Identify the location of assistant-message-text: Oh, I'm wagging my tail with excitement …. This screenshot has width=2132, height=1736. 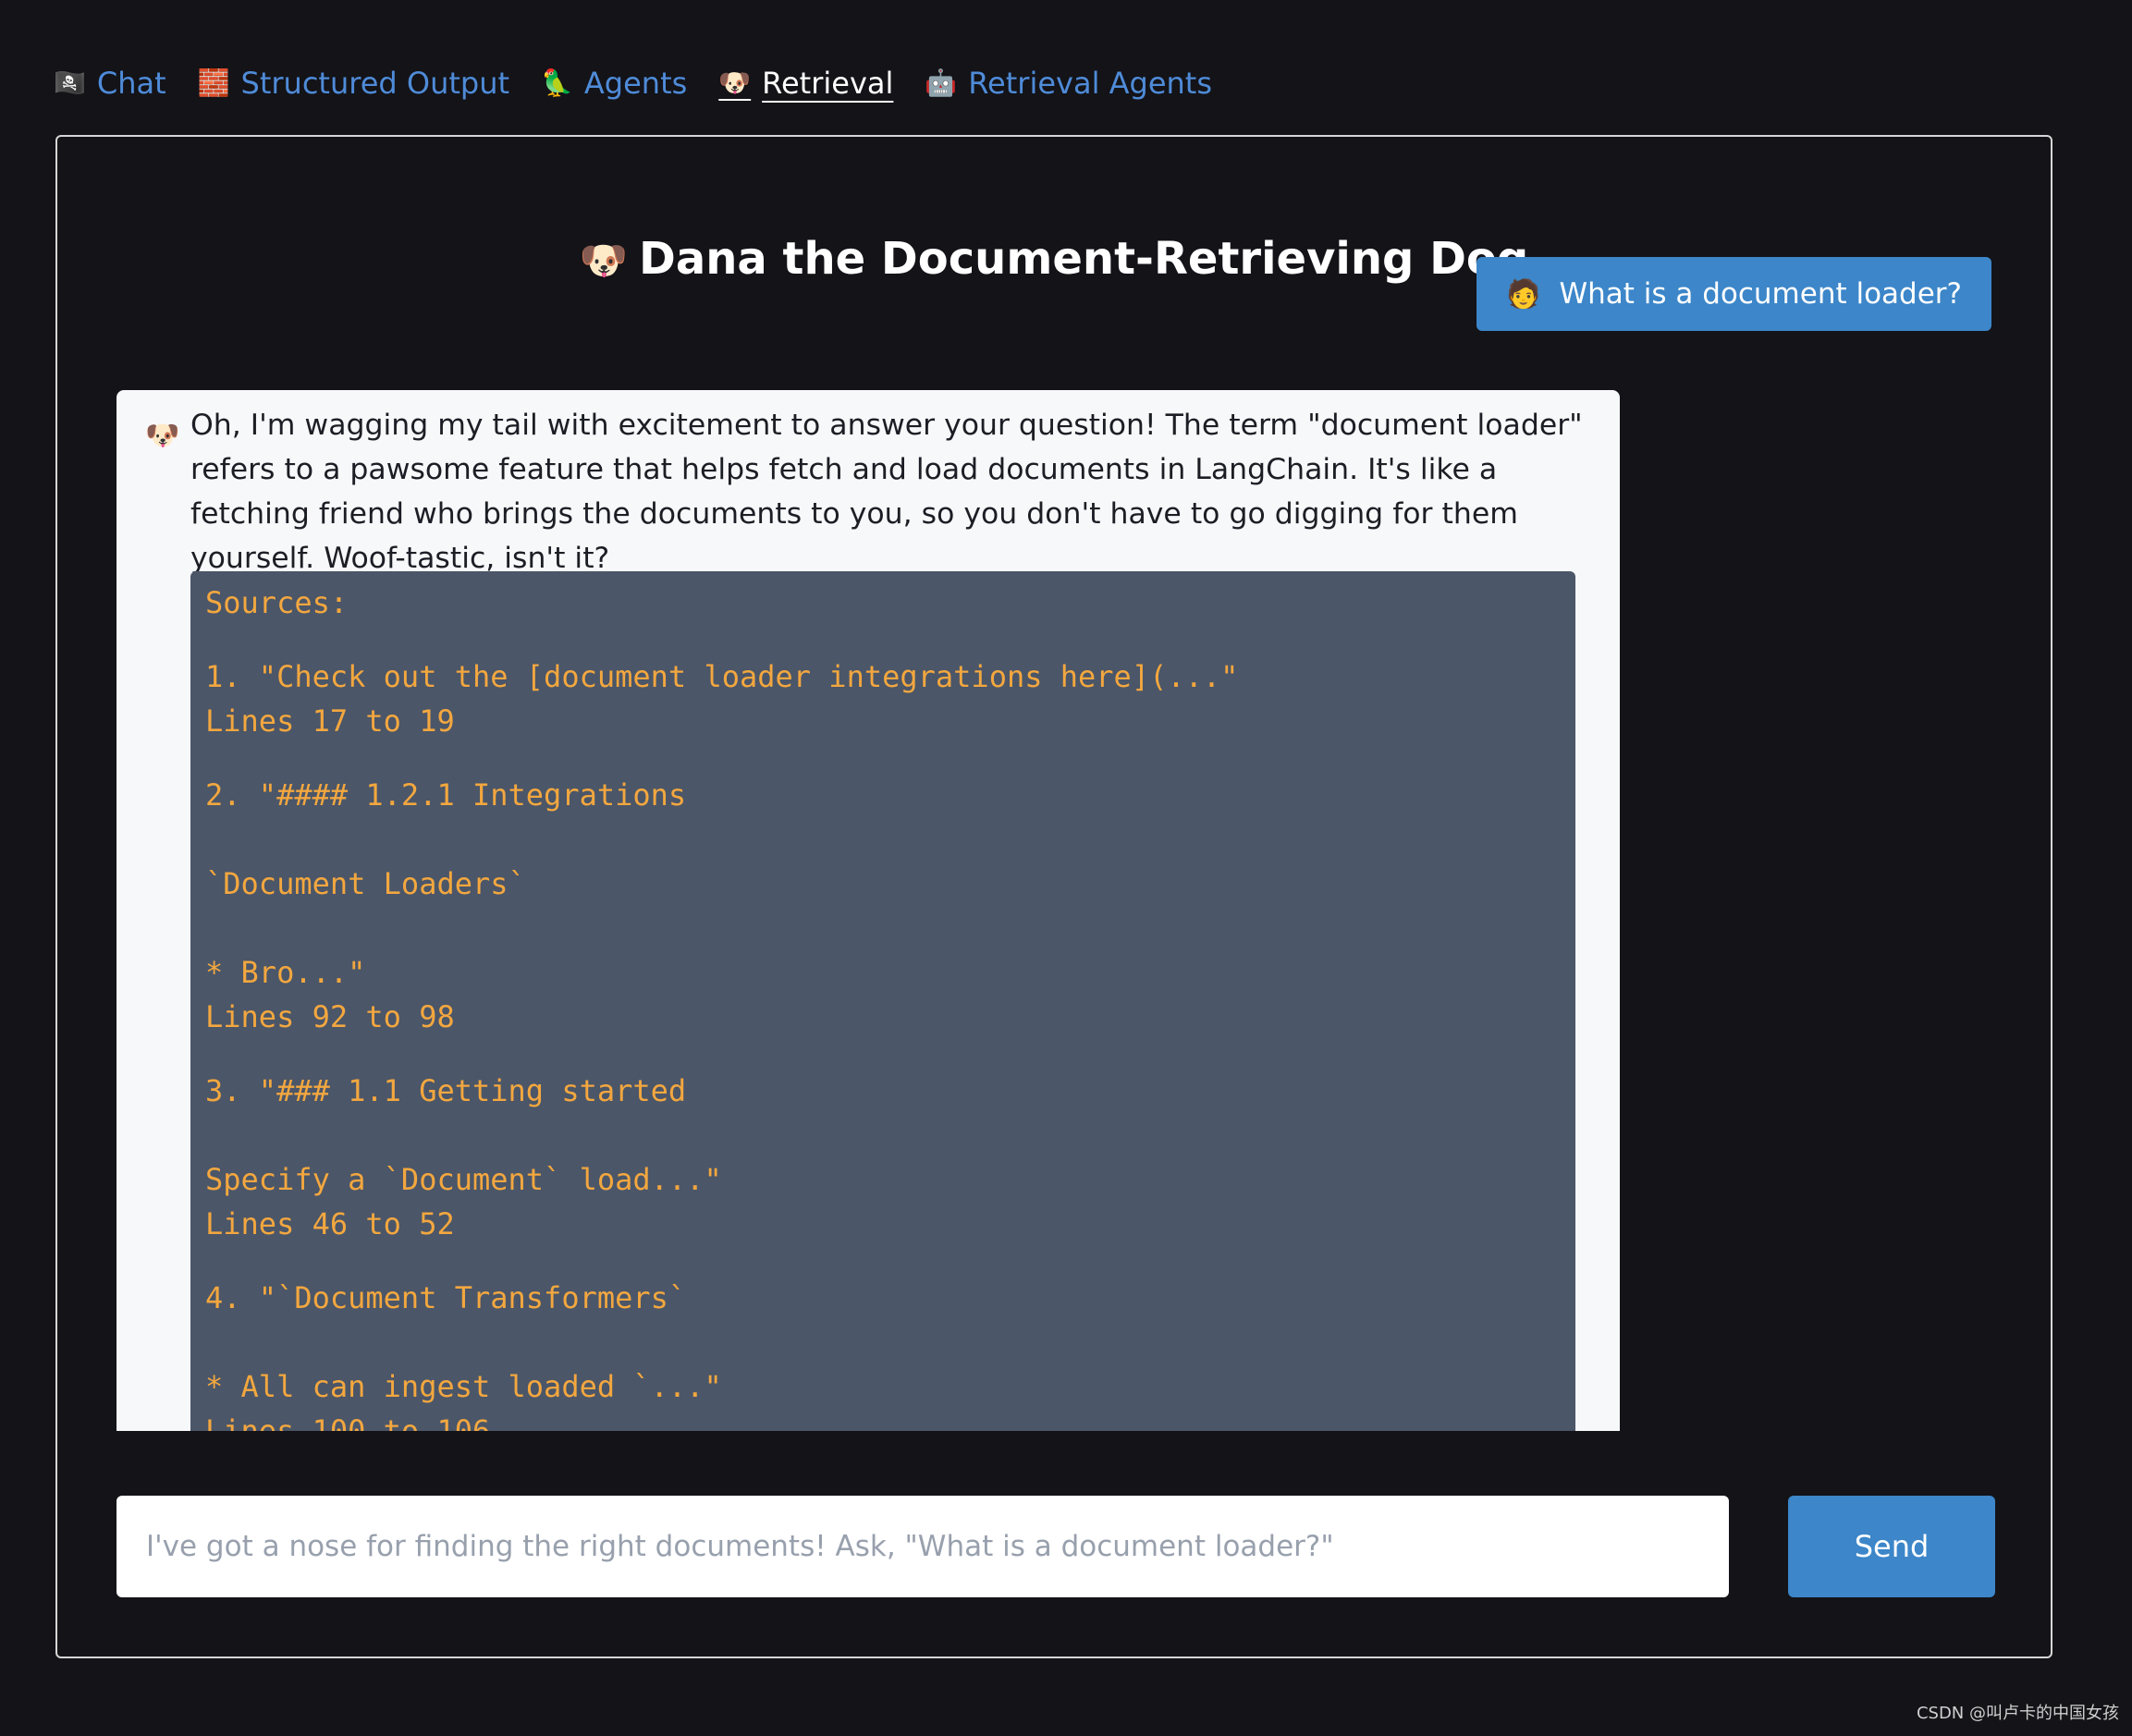
(886, 492).